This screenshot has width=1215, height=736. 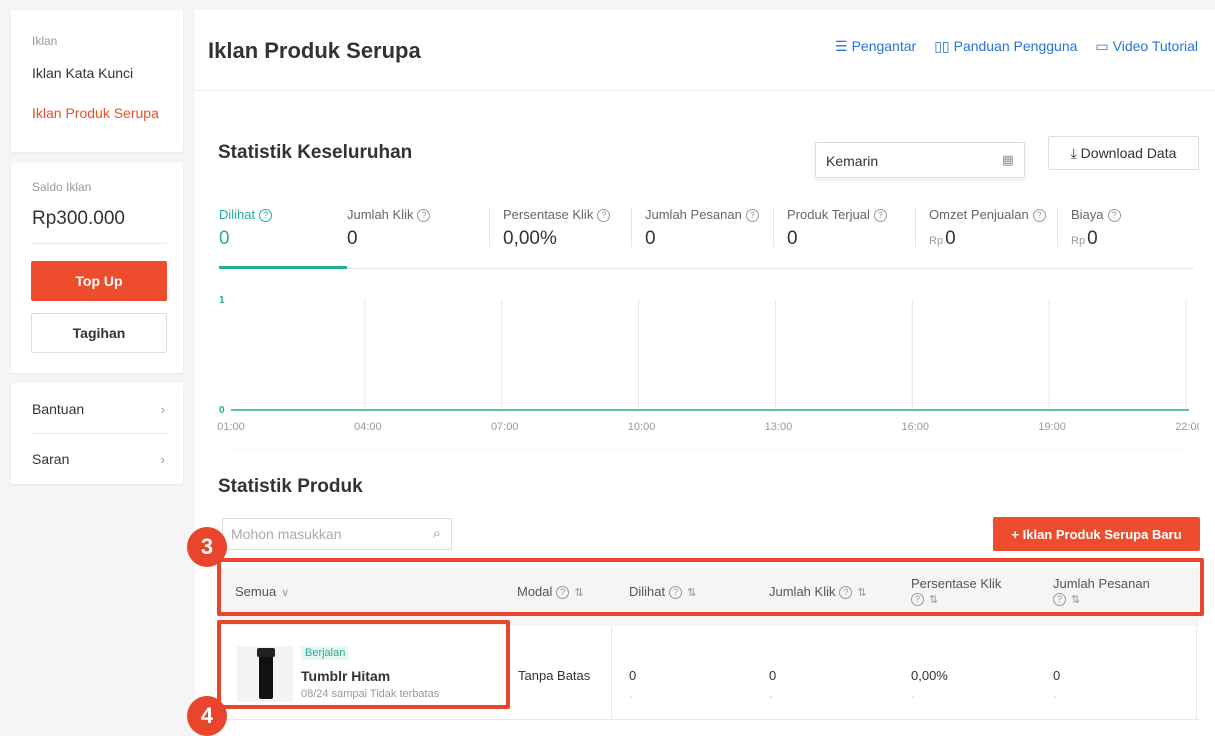 What do you see at coordinates (51, 459) in the screenshot?
I see `saran-label: Saran` at bounding box center [51, 459].